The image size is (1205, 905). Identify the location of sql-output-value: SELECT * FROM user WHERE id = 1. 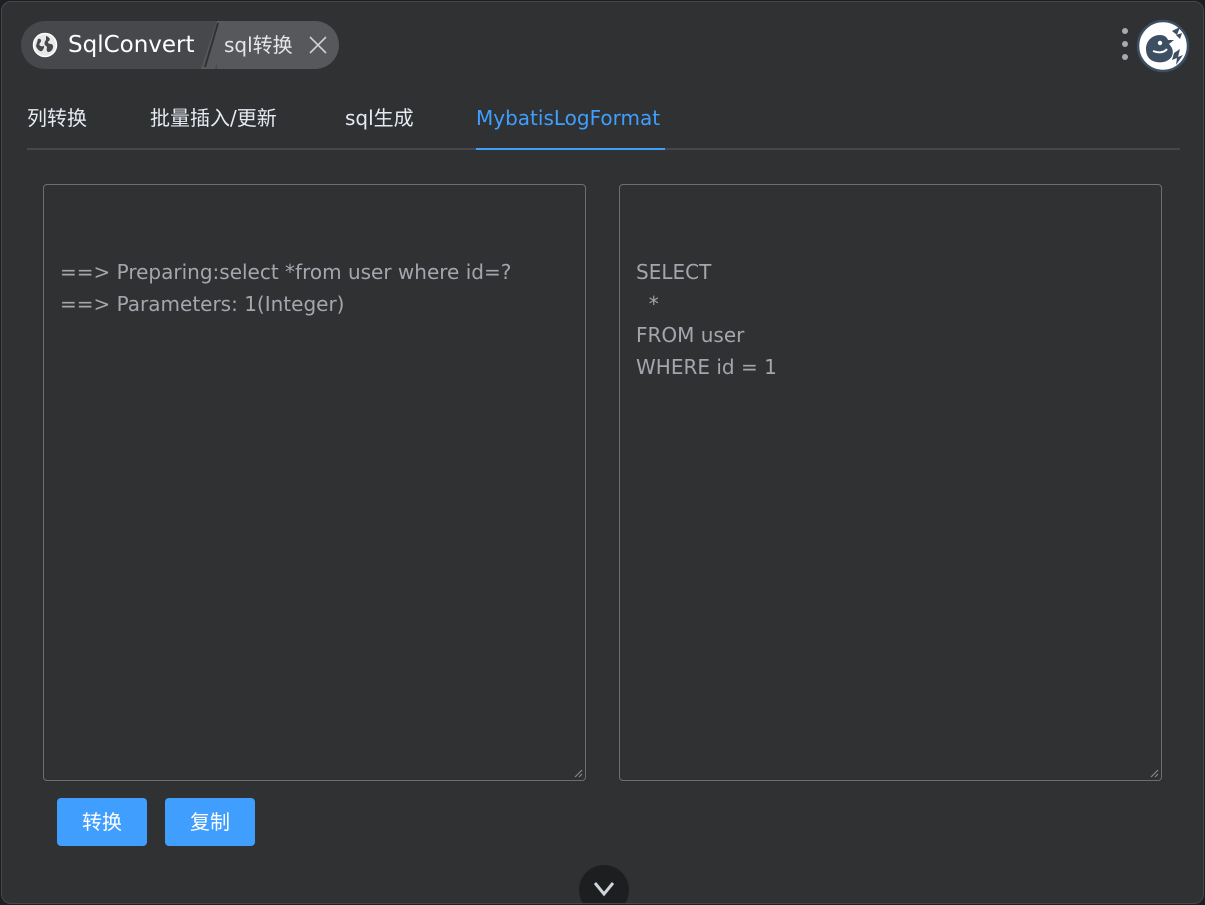
(706, 319).